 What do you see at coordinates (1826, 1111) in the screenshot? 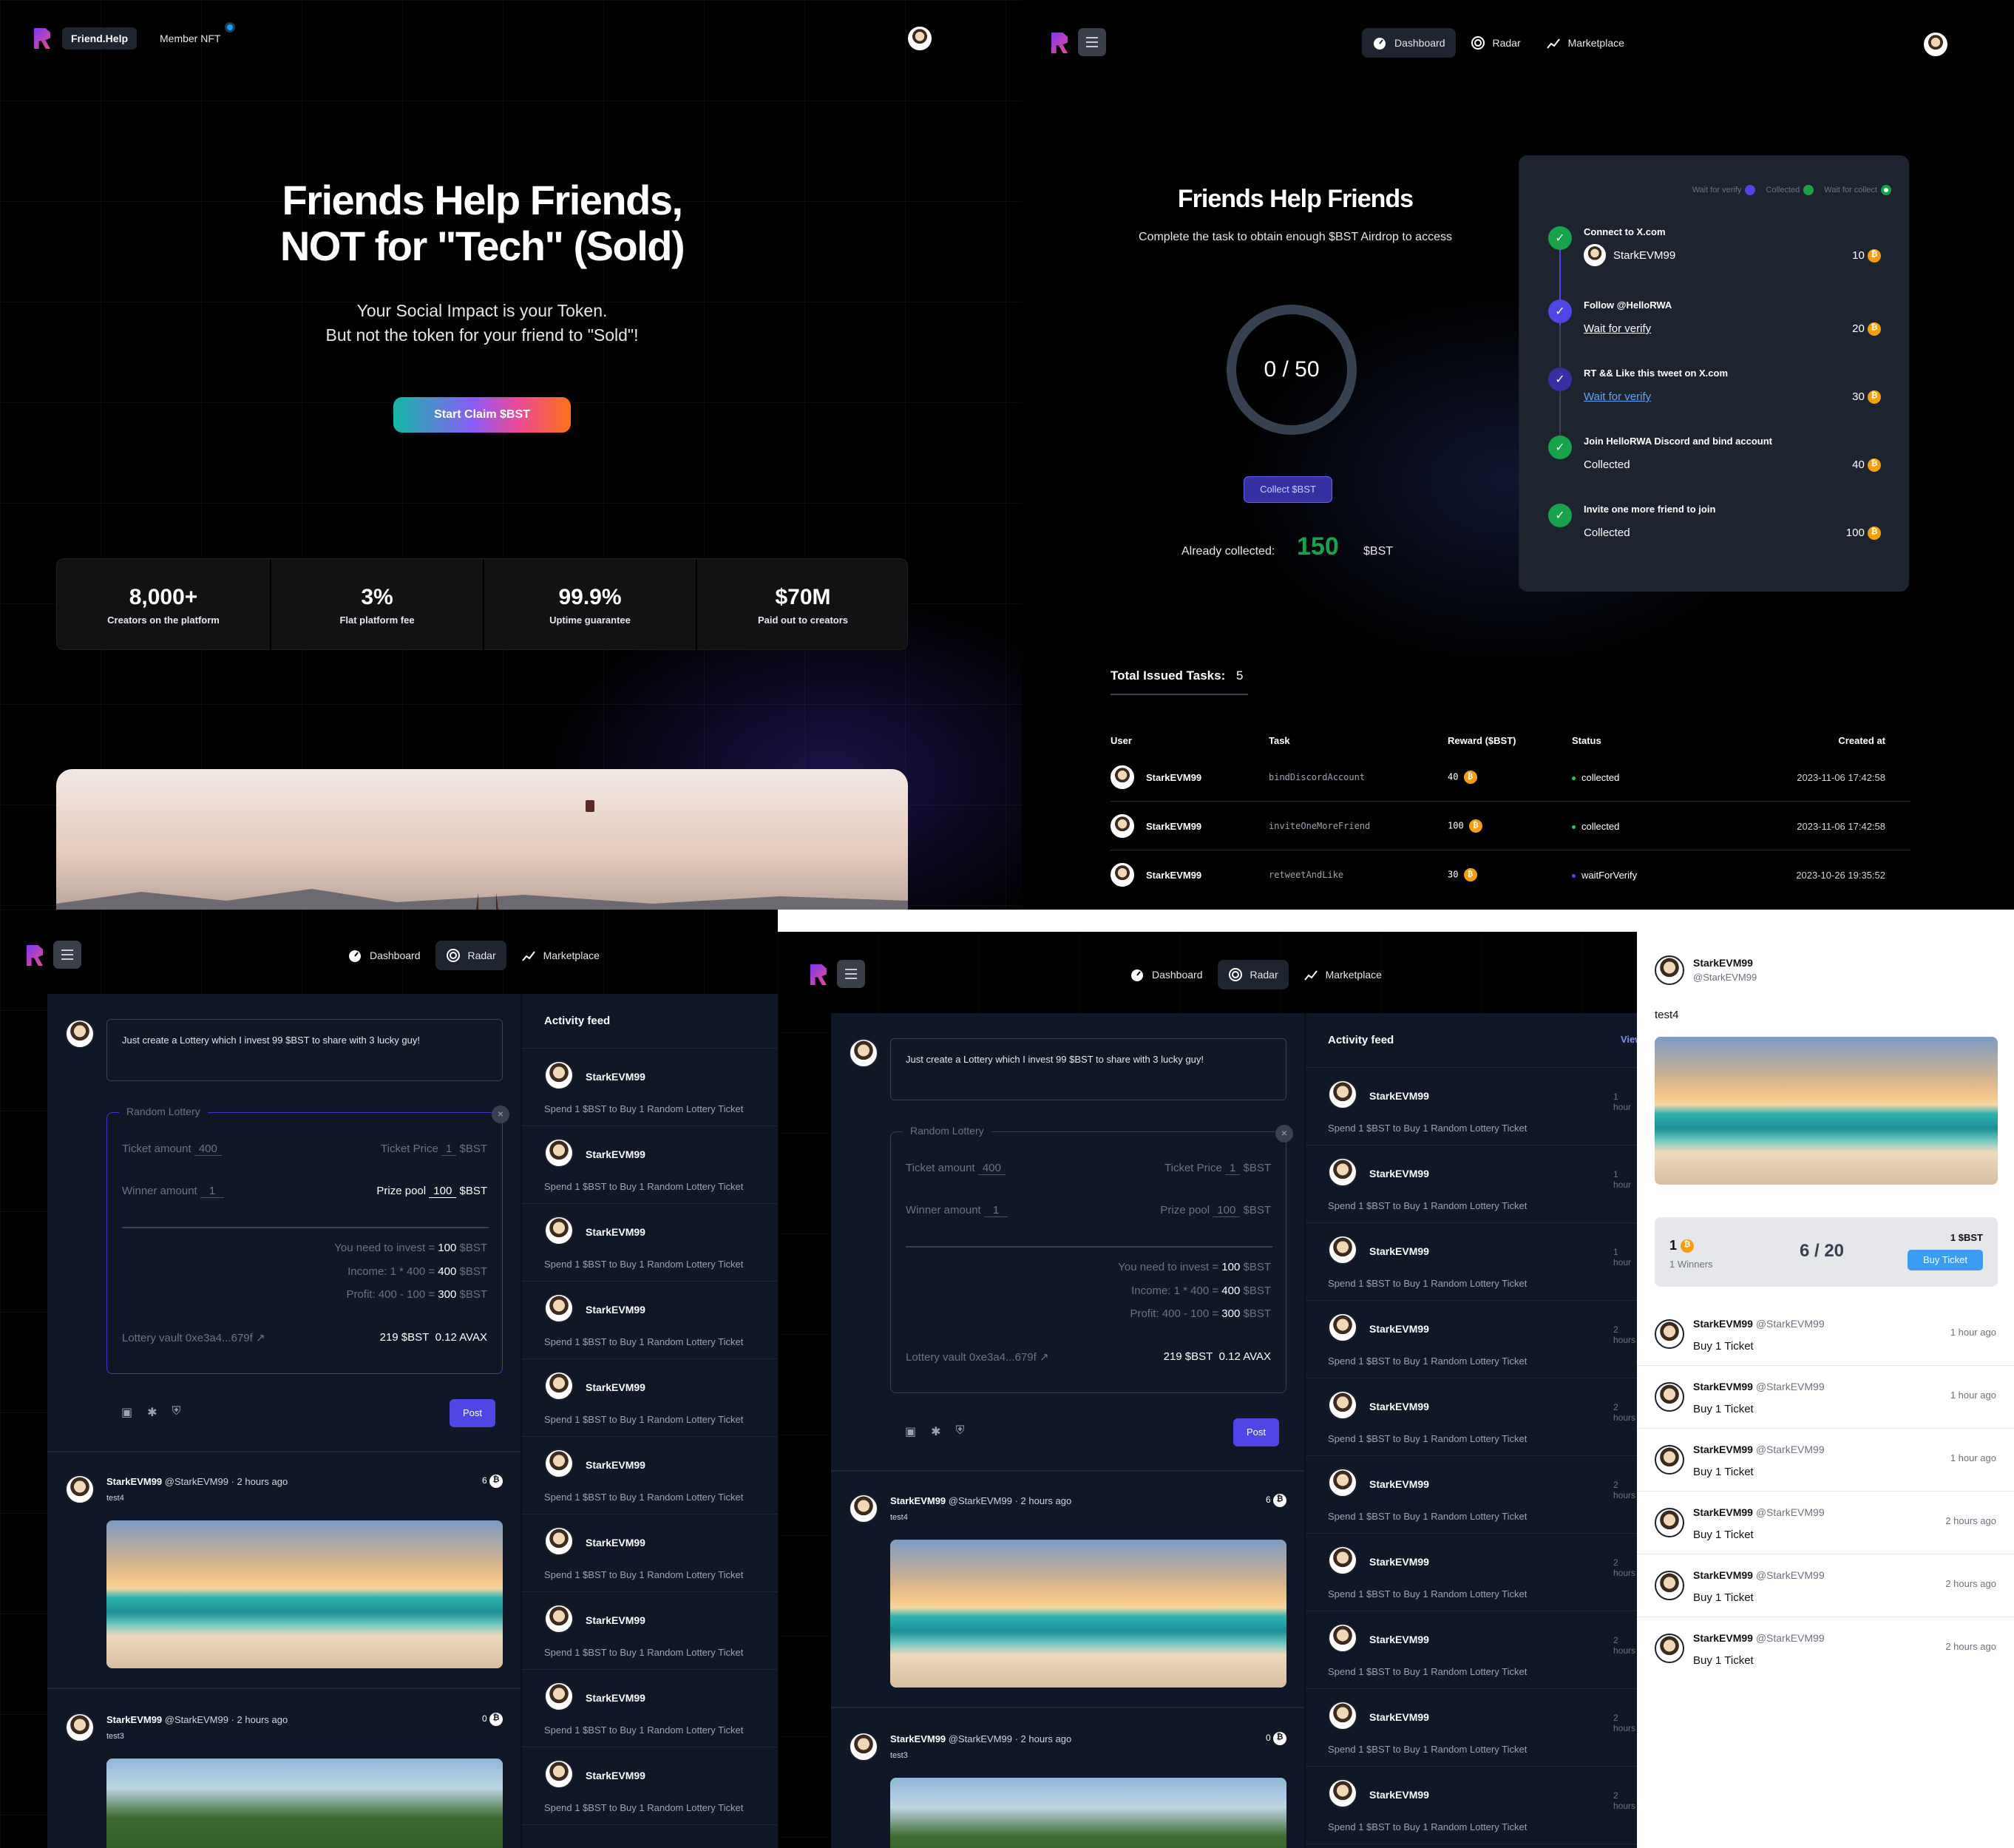
I see `detail-image` at bounding box center [1826, 1111].